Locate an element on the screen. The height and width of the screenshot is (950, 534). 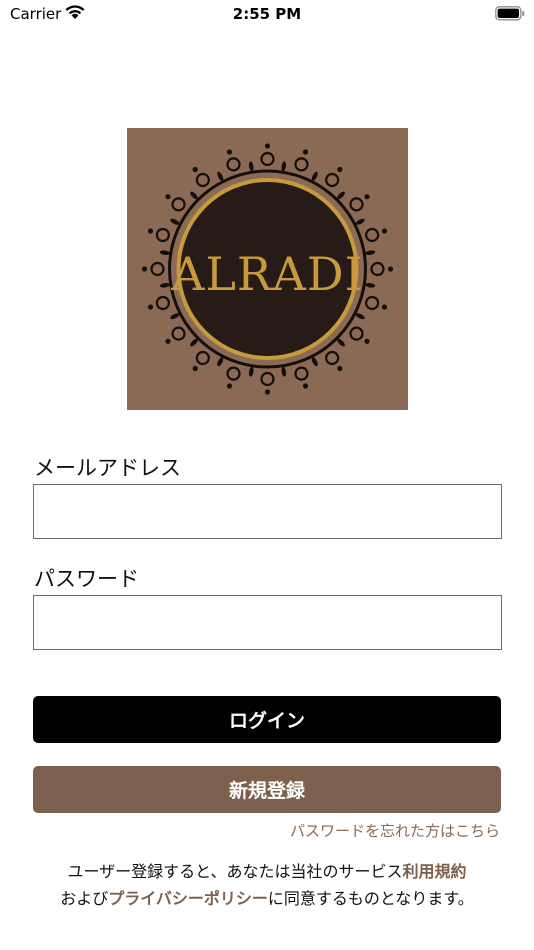
logo-text: ALRADI is located at coordinates (267, 274).